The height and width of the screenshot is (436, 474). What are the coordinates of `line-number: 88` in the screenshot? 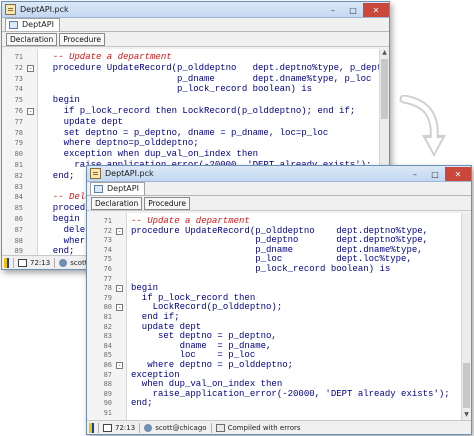 It's located at (107, 384).